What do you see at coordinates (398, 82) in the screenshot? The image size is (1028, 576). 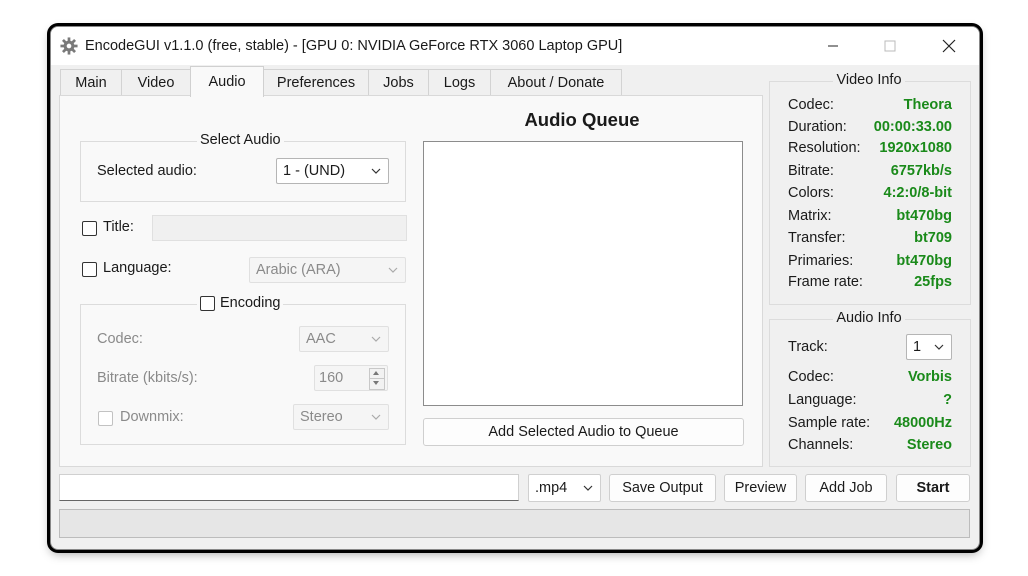 I see `tab-jobs: Jobs` at bounding box center [398, 82].